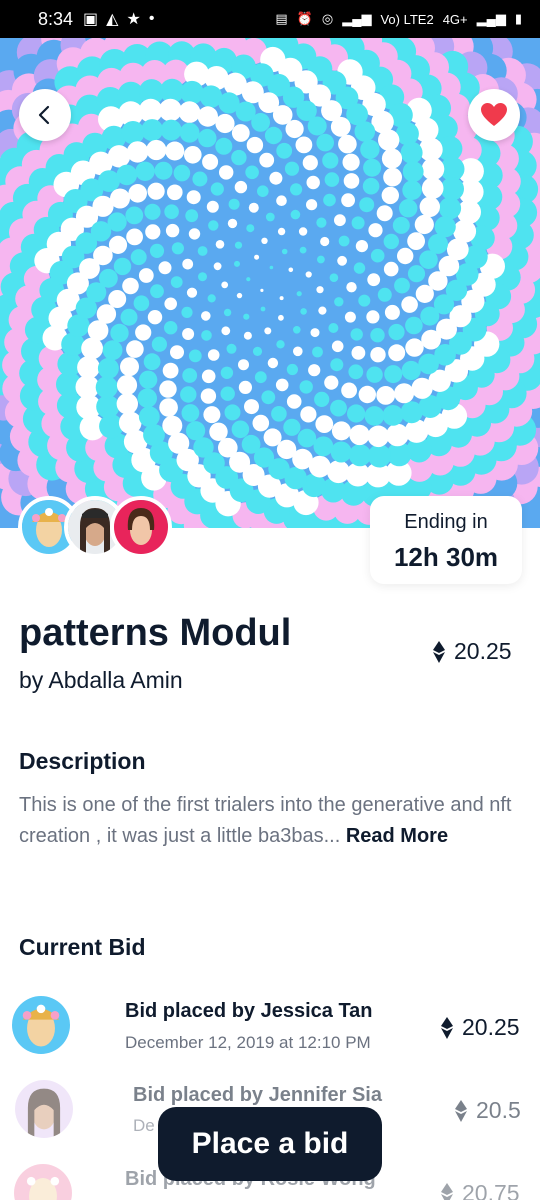  Describe the element at coordinates (144, 1125) in the screenshot. I see `bid-date: De` at that location.